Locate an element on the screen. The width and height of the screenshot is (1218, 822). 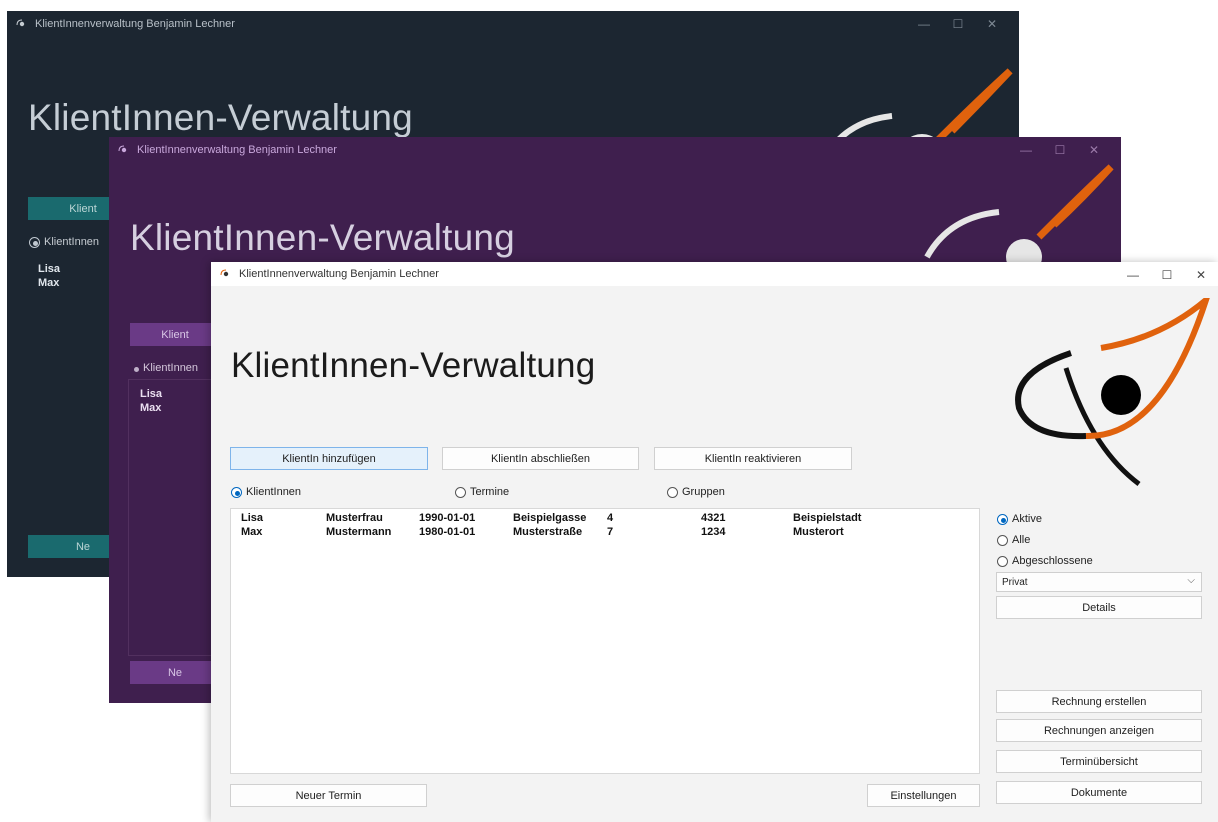
cell-last-name: Mustermann is located at coordinates (359, 532).